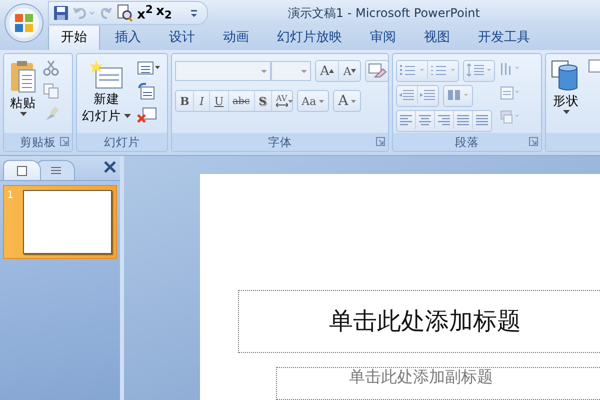  What do you see at coordinates (125, 13) in the screenshot?
I see `print-preview-icon` at bounding box center [125, 13].